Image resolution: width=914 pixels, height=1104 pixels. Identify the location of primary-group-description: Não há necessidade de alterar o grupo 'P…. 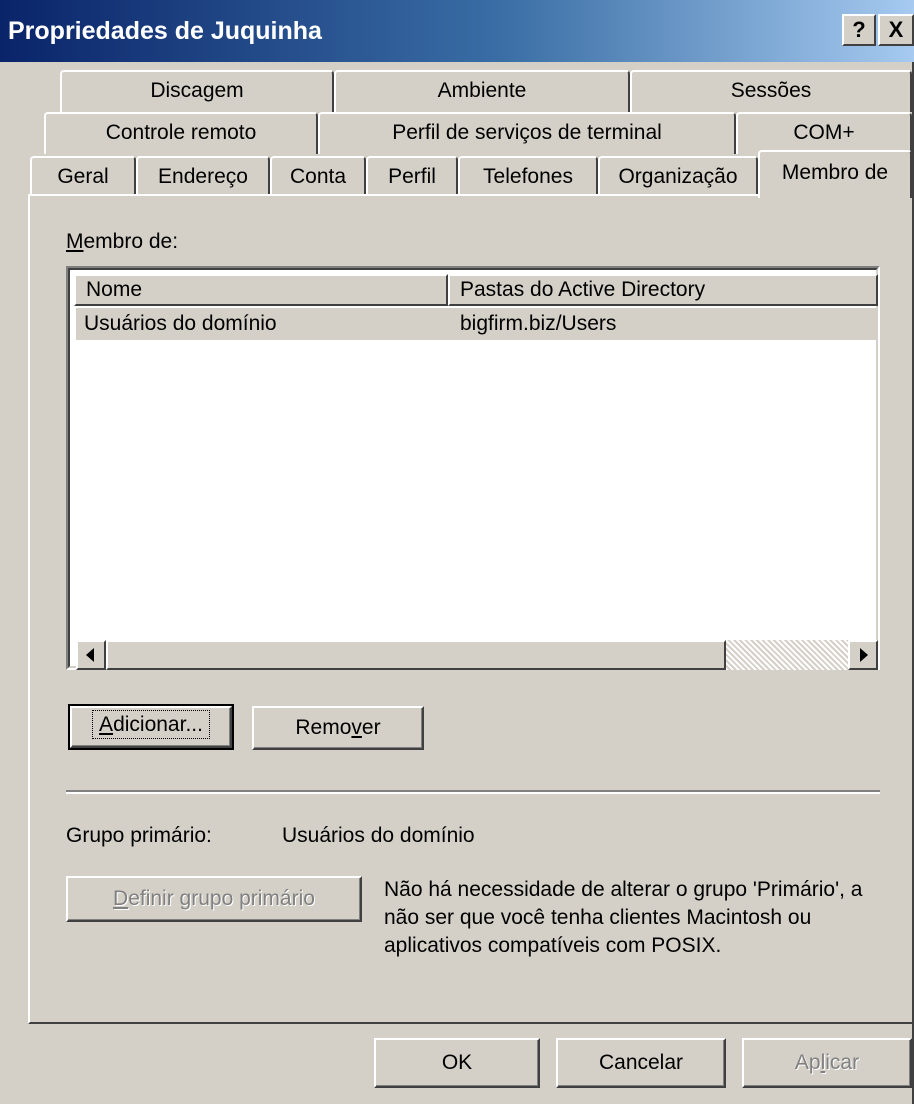
(623, 917).